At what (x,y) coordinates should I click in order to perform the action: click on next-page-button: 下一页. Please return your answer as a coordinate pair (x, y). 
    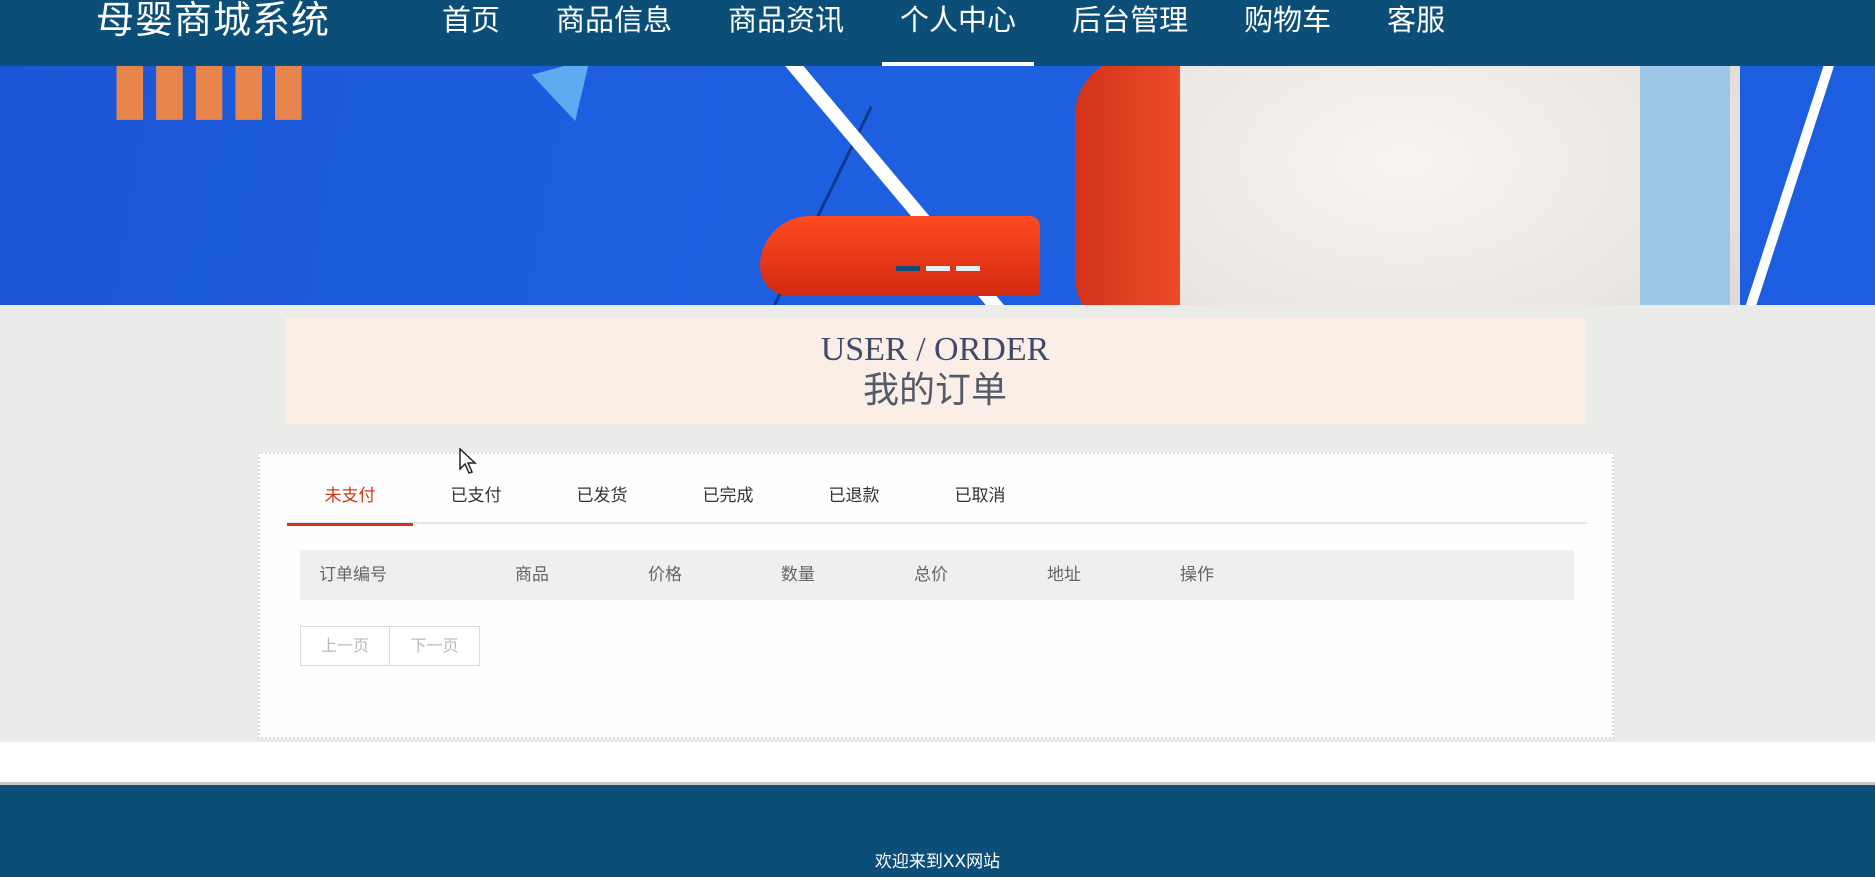
    Looking at the image, I should click on (435, 646).